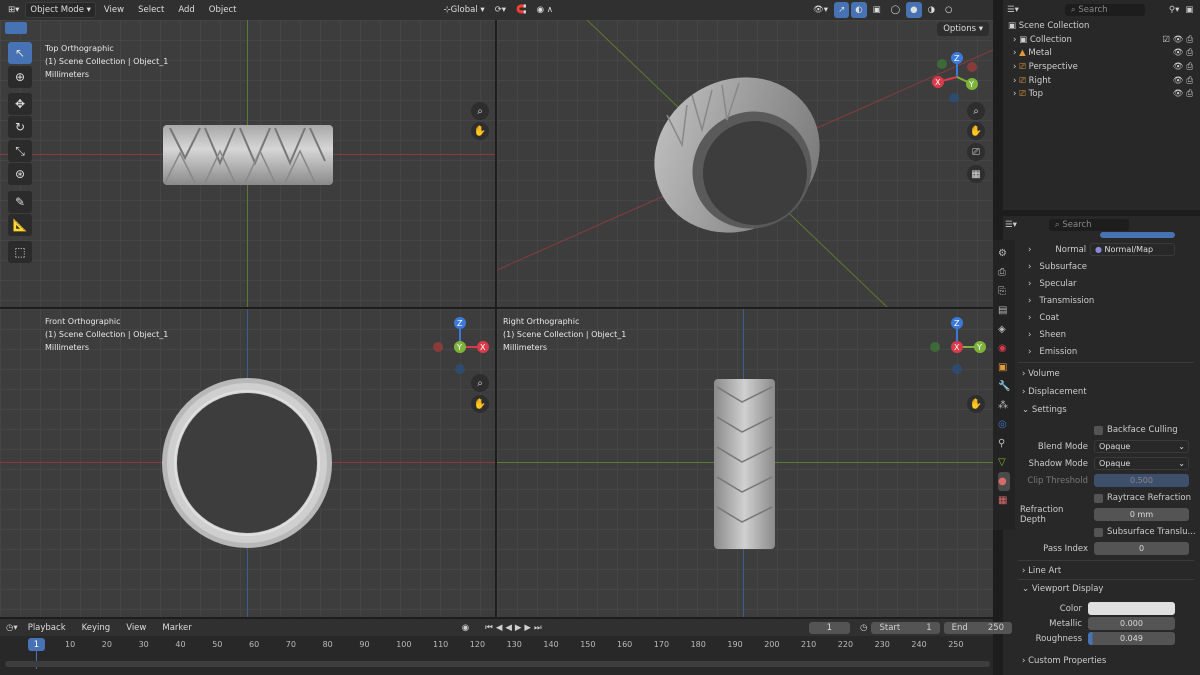 The image size is (1200, 675). I want to click on timeline-scrollbar, so click(497, 664).